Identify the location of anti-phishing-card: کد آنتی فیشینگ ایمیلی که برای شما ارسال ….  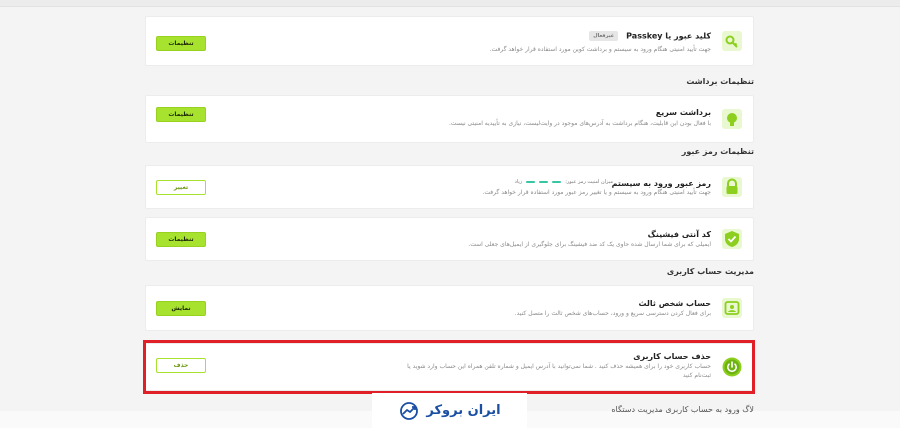
(449, 239).